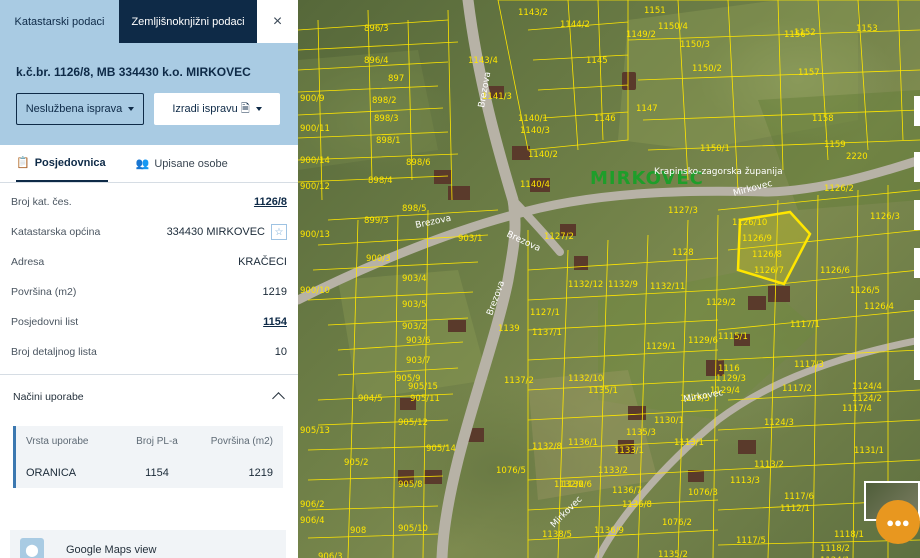 Image resolution: width=920 pixels, height=558 pixels. I want to click on parcel-label: 1126/4, so click(879, 307).